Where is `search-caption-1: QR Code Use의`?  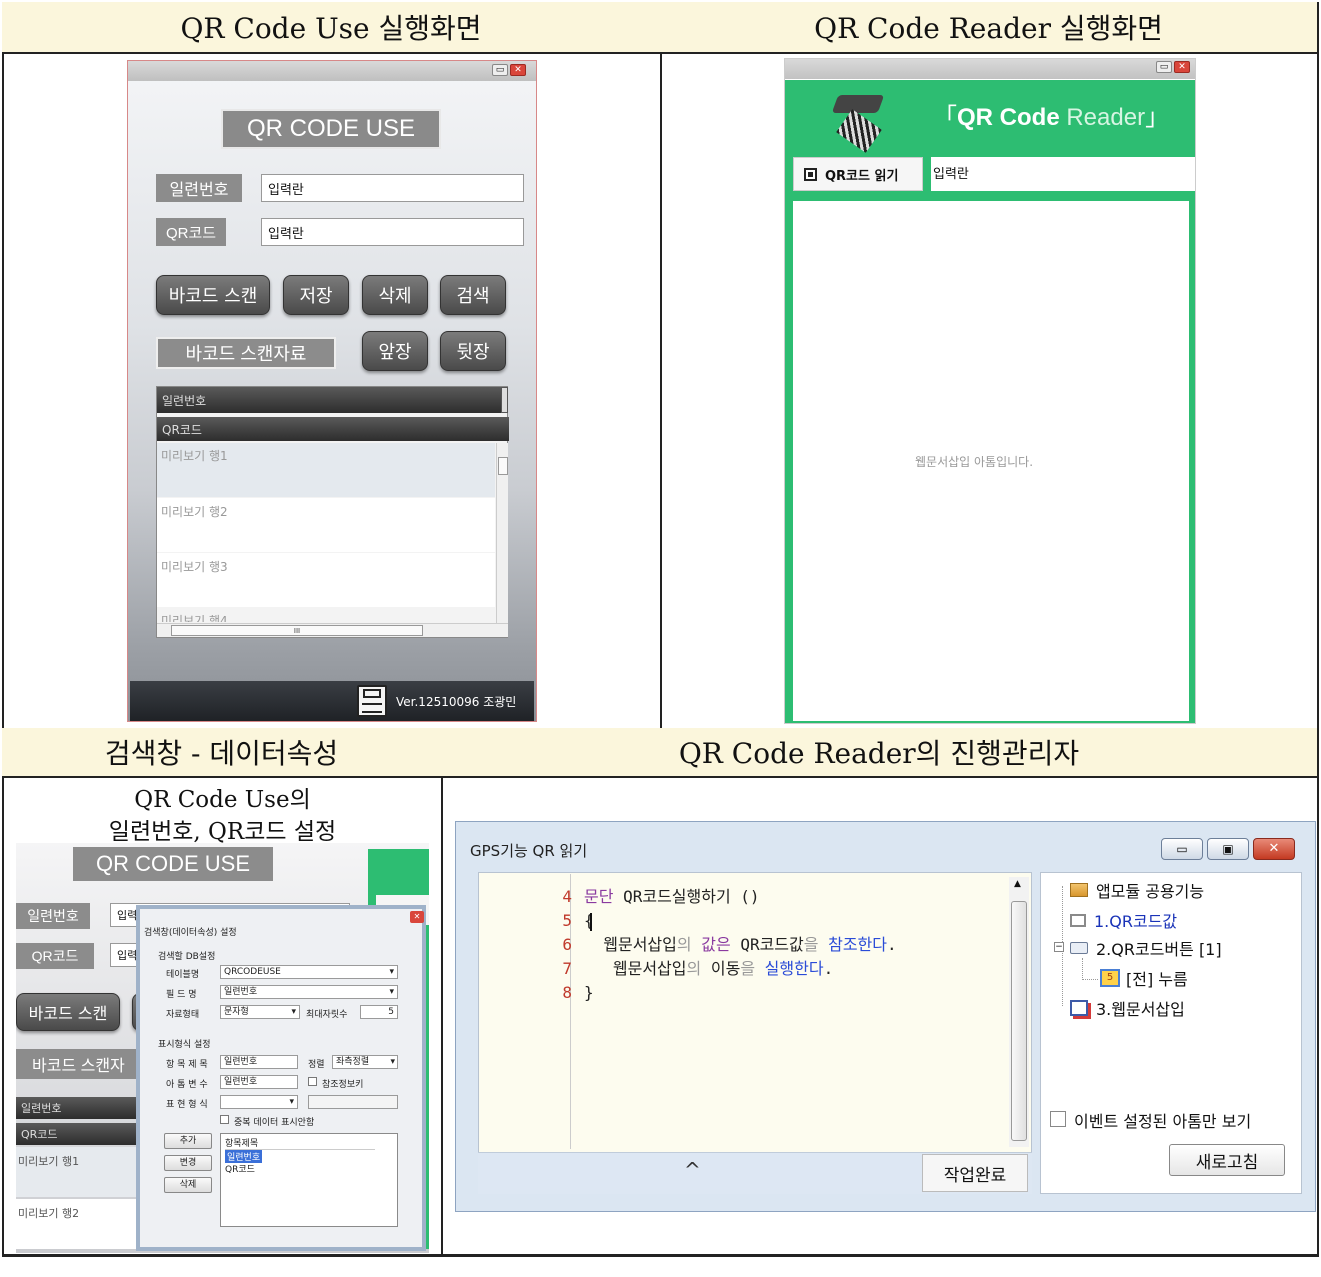
search-caption-1: QR Code Use의 is located at coordinates (222, 800).